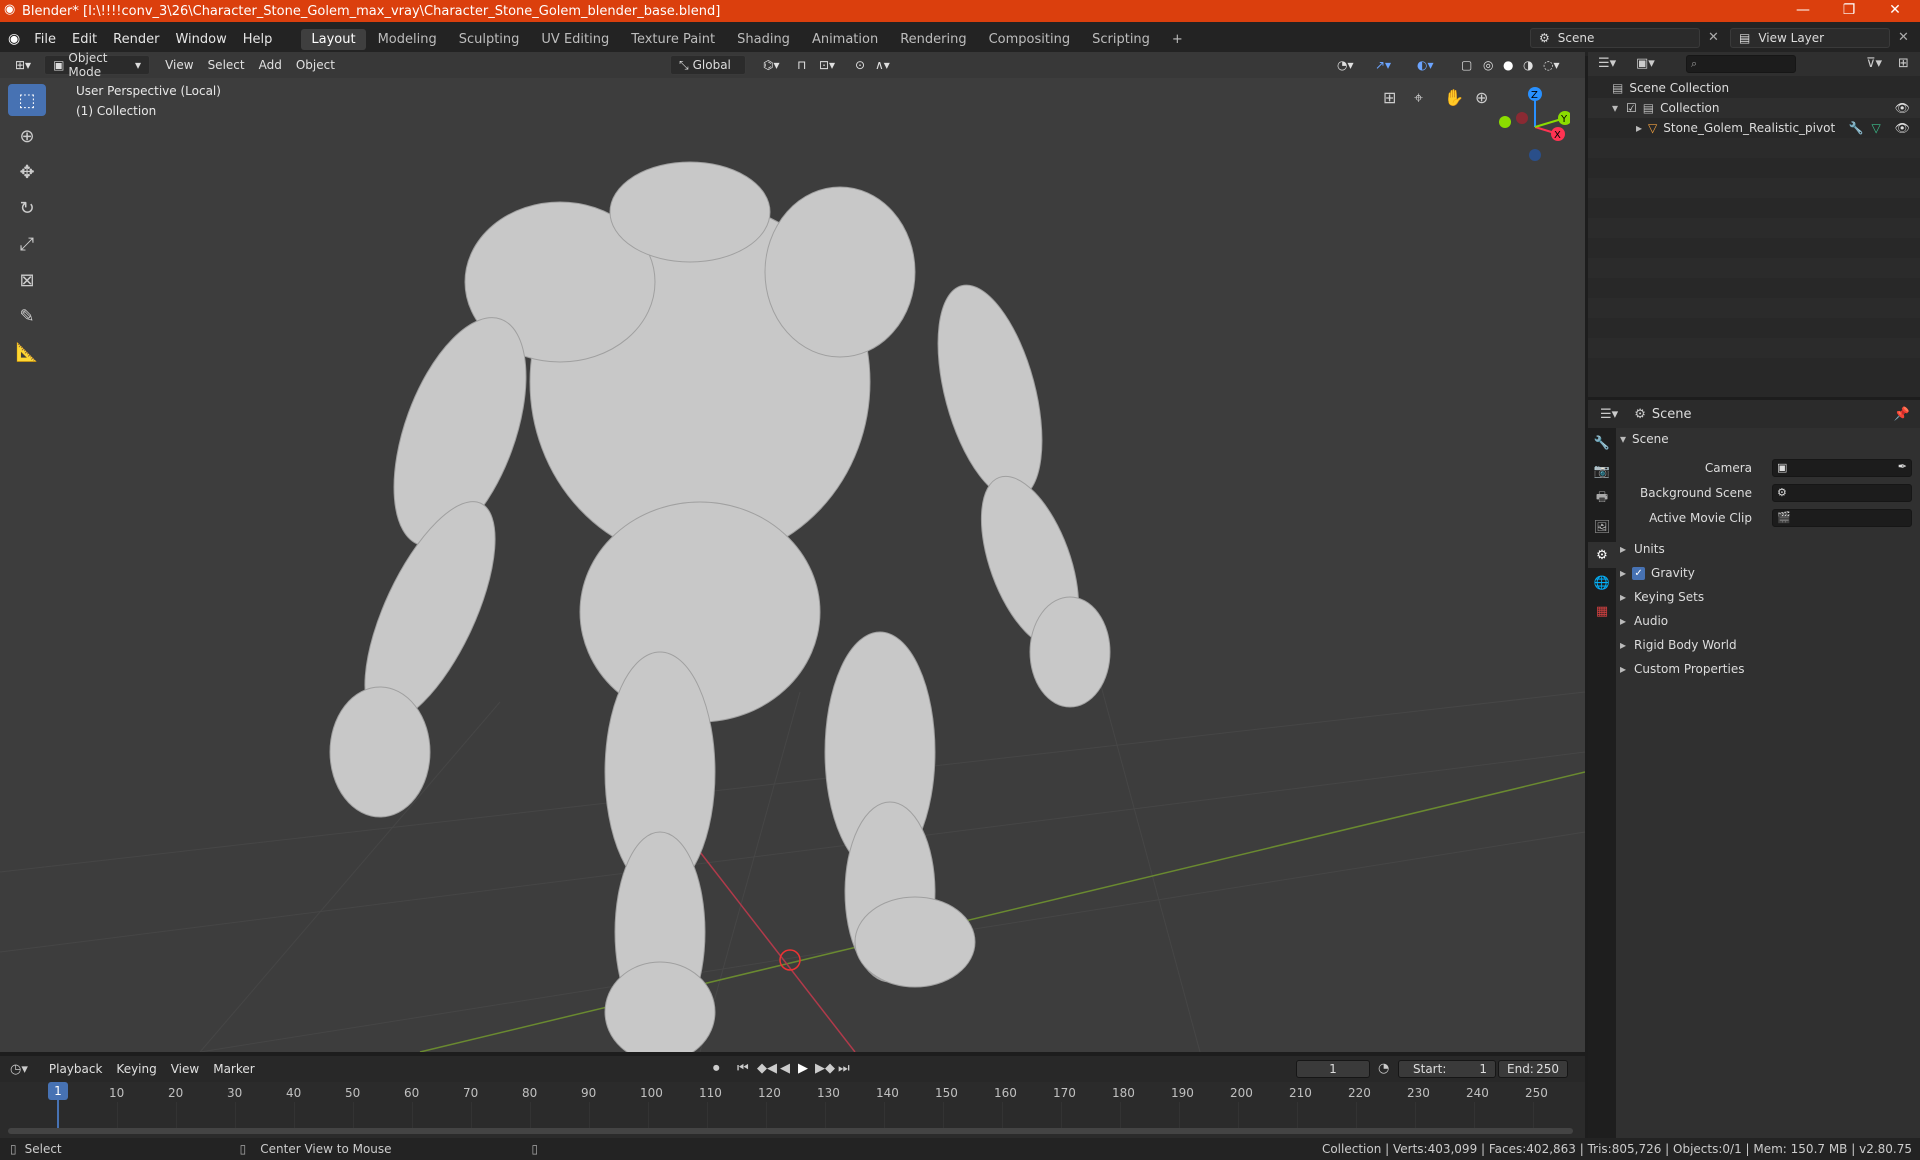 The image size is (1920, 1160). Describe the element at coordinates (1770, 645) in the screenshot. I see `rigid-body-world-panel-header: ▸ Rigid Body World` at that location.